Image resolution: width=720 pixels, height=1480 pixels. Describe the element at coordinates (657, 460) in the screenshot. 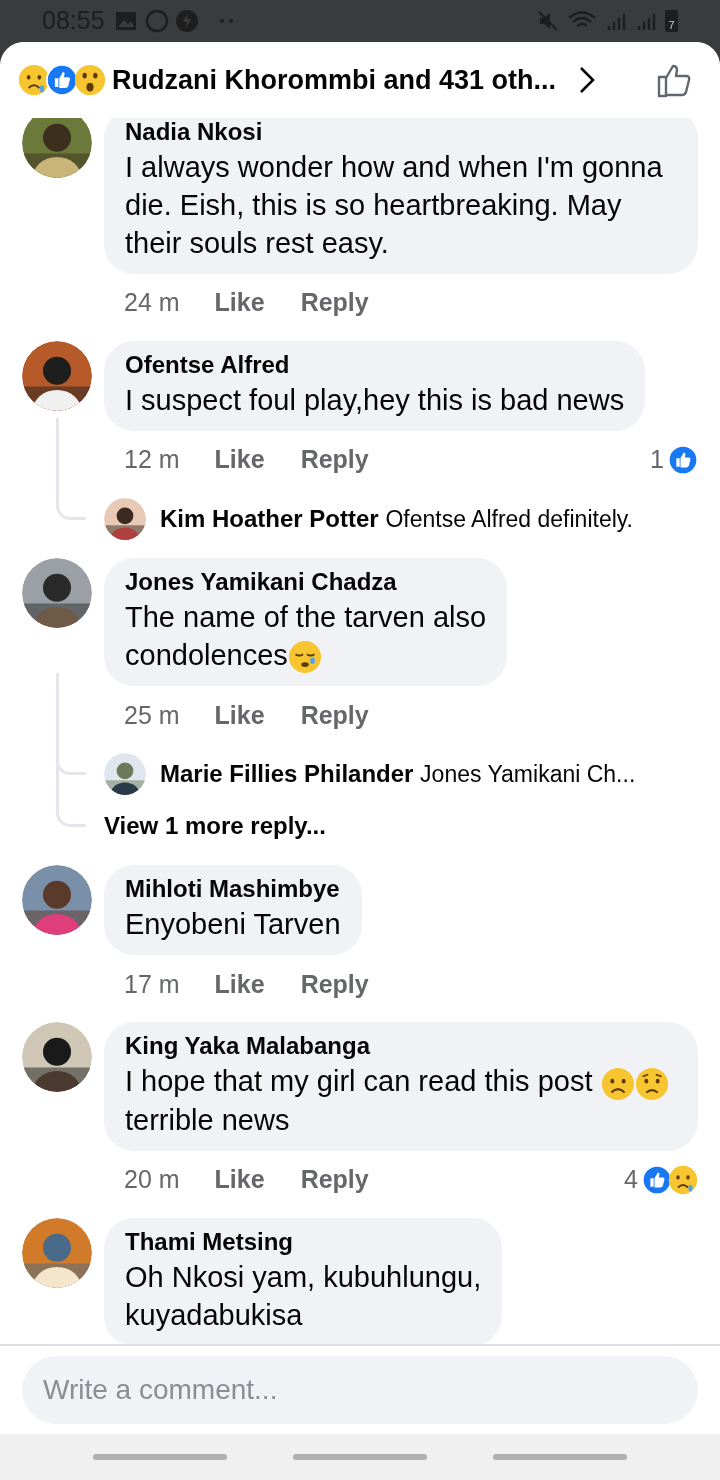

I see `reaction-count: 1` at that location.